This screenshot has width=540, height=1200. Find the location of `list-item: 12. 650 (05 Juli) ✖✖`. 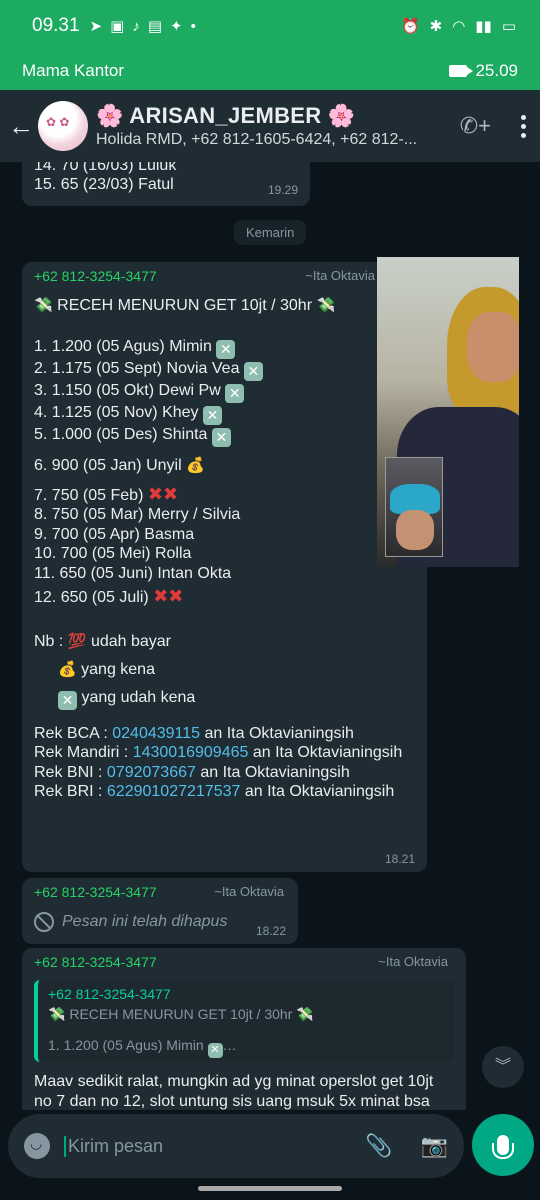

list-item: 12. 650 (05 Juli) ✖✖ is located at coordinates (109, 596).